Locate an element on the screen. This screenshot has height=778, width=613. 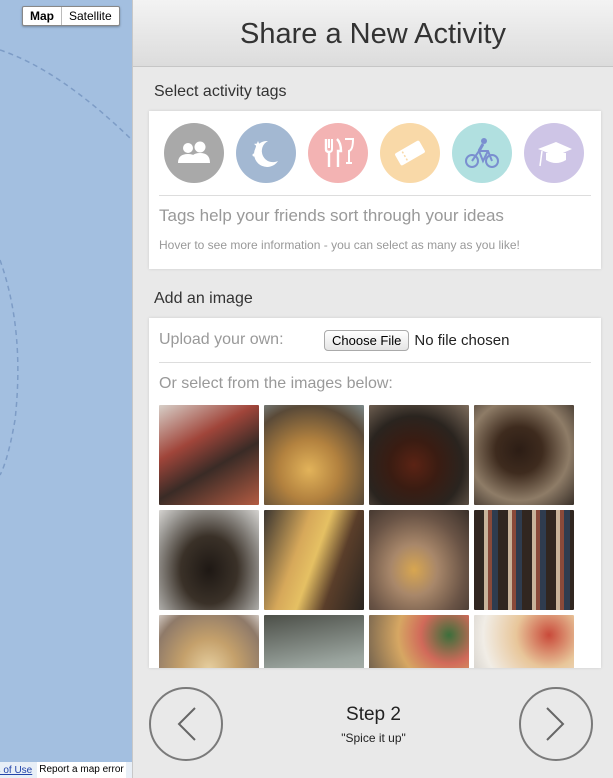
upload-label: Upload your own: is located at coordinates (221, 339).